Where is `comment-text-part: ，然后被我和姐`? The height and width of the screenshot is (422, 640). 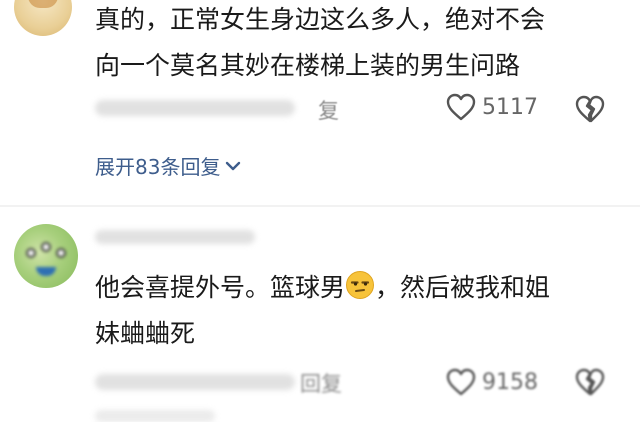
comment-text-part: ，然后被我和姐 is located at coordinates (463, 287).